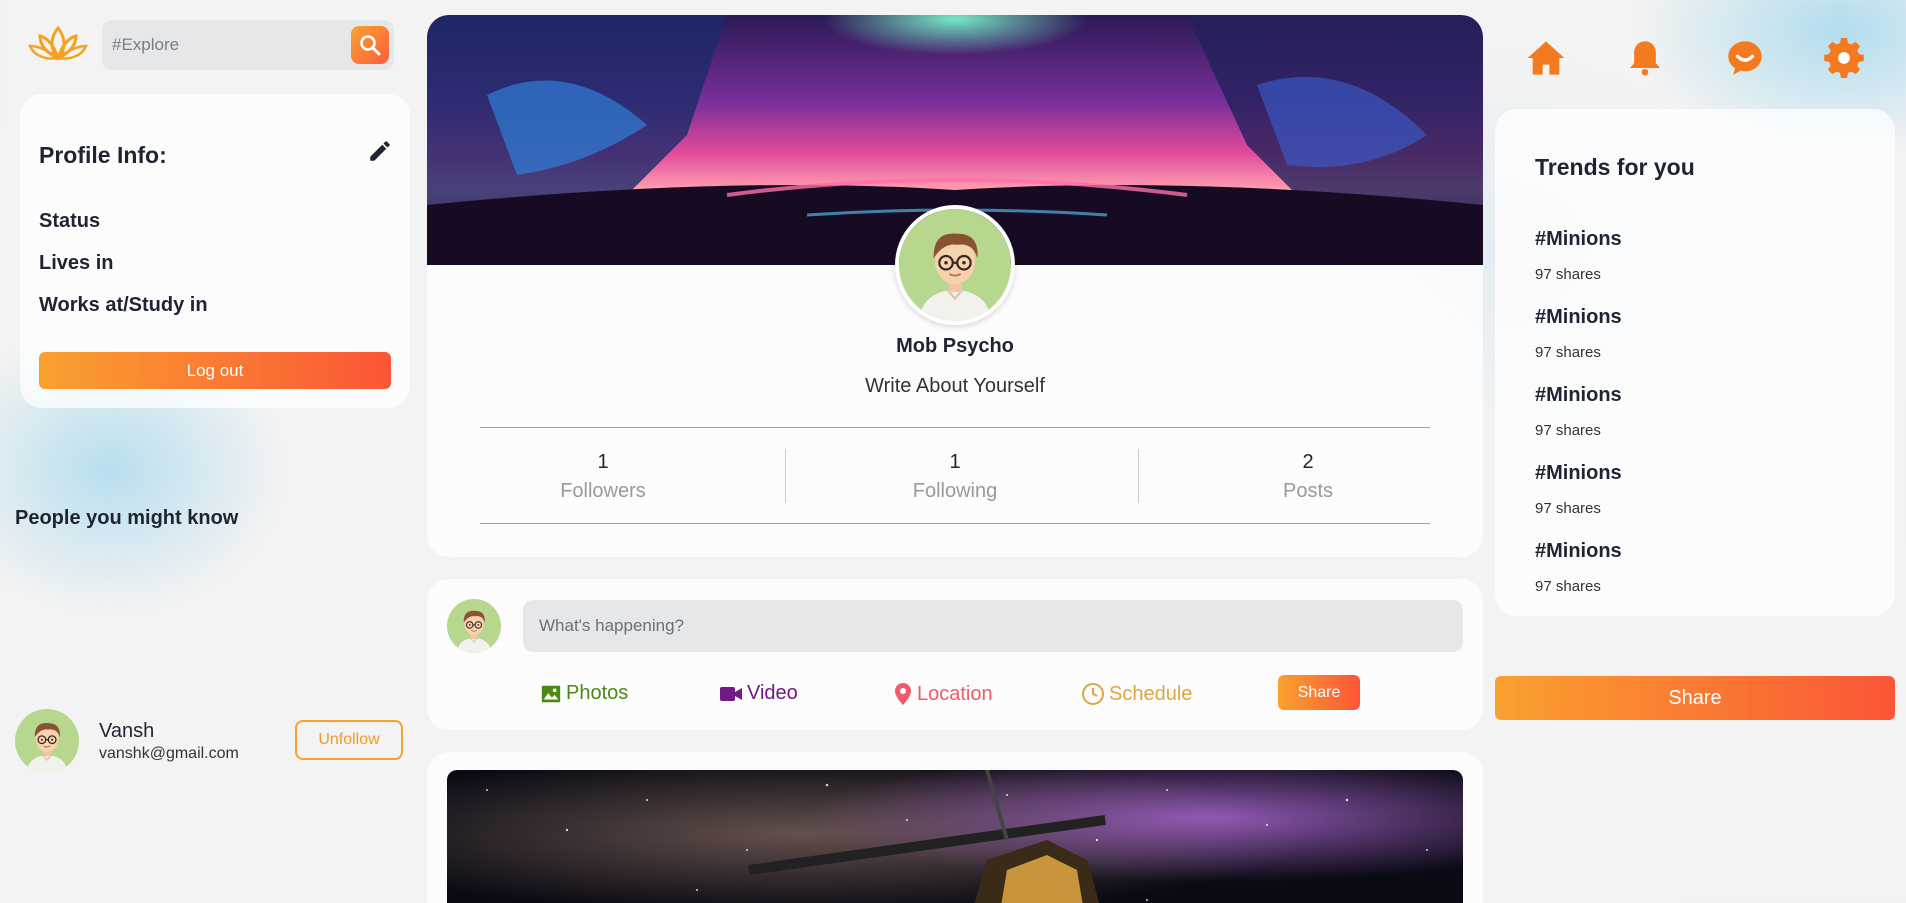  I want to click on divider-bottom, so click(955, 523).